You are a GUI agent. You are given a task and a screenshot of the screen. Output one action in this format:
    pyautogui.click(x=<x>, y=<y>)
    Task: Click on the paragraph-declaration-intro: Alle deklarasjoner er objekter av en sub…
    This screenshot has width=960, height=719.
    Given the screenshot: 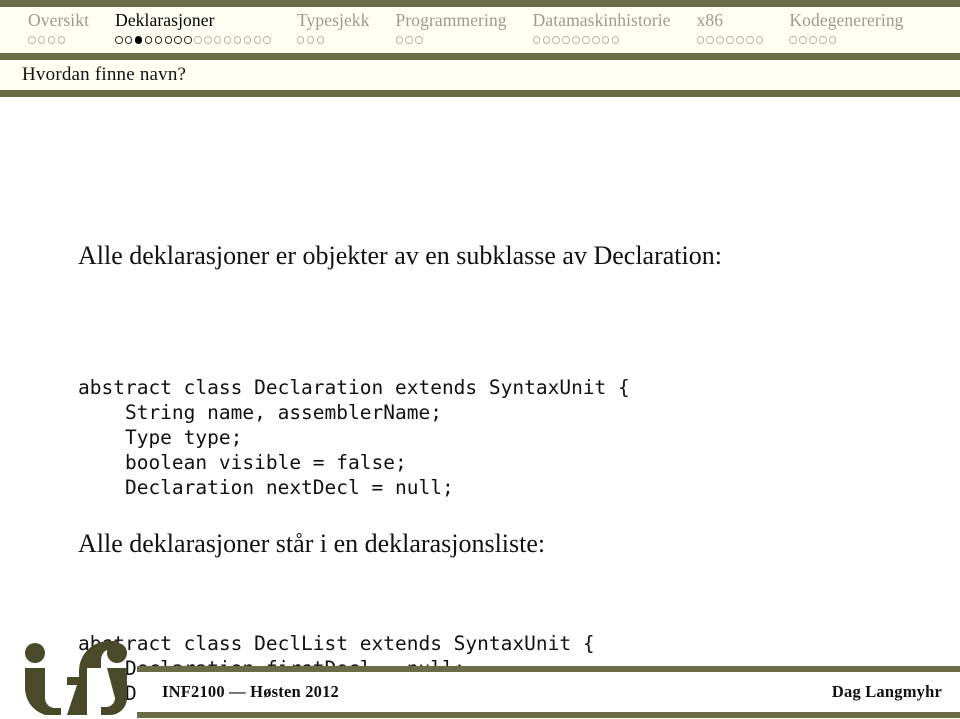 What is the action you would take?
    pyautogui.click(x=400, y=255)
    